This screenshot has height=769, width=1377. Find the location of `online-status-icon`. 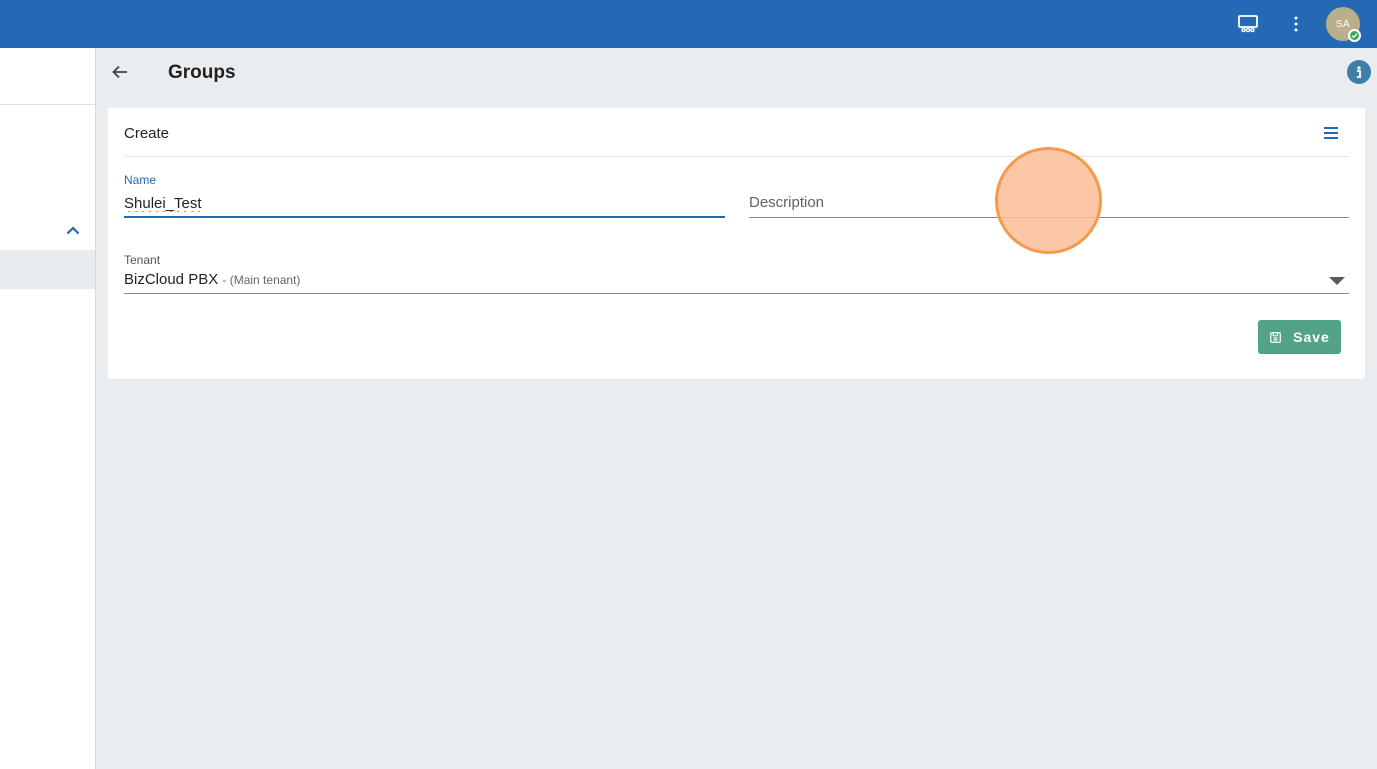

online-status-icon is located at coordinates (1354, 35).